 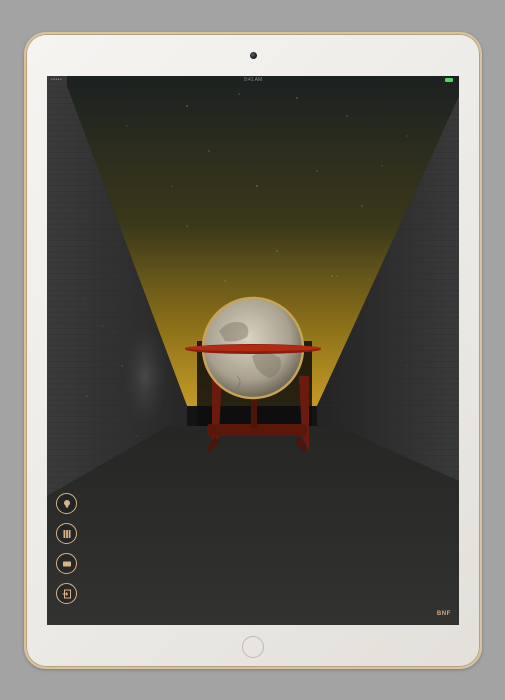 I want to click on books-button, so click(x=66, y=533).